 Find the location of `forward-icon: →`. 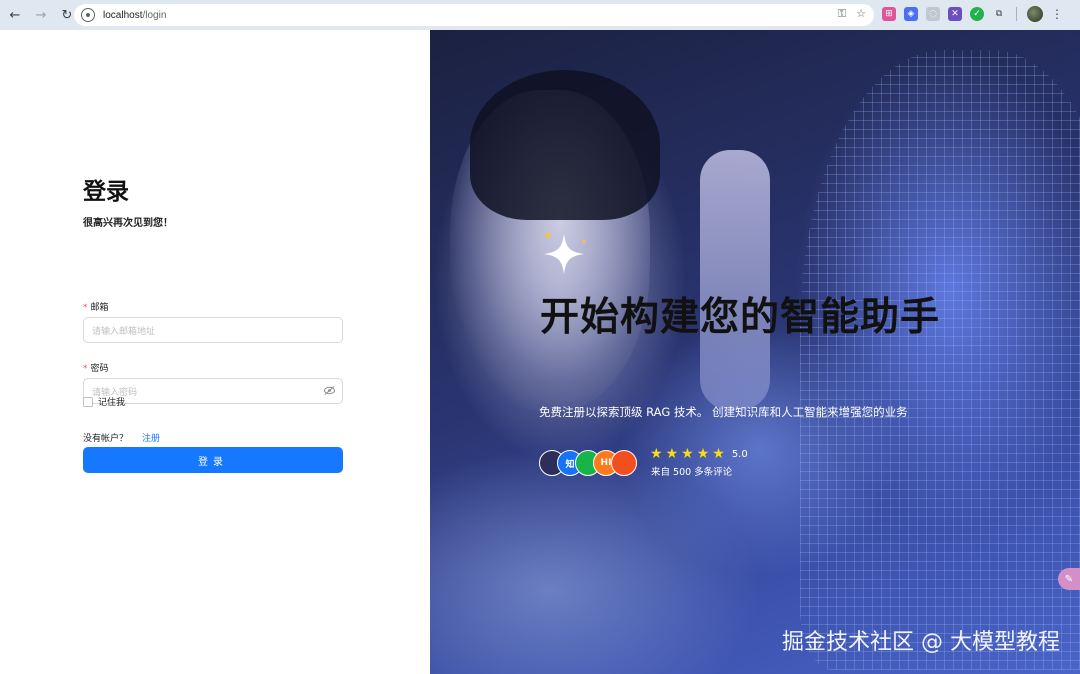

forward-icon: → is located at coordinates (41, 15).